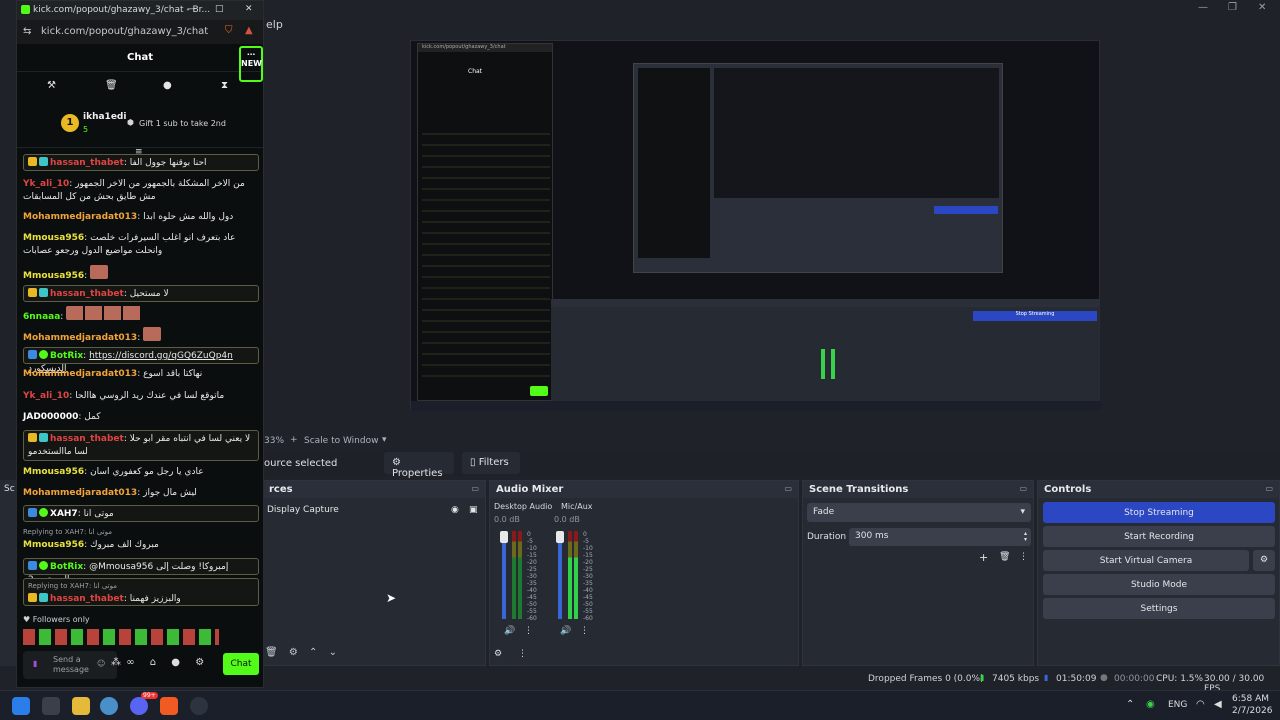 The image size is (1280, 720). What do you see at coordinates (116, 662) in the screenshot?
I see `users-icon: ⁂` at bounding box center [116, 662].